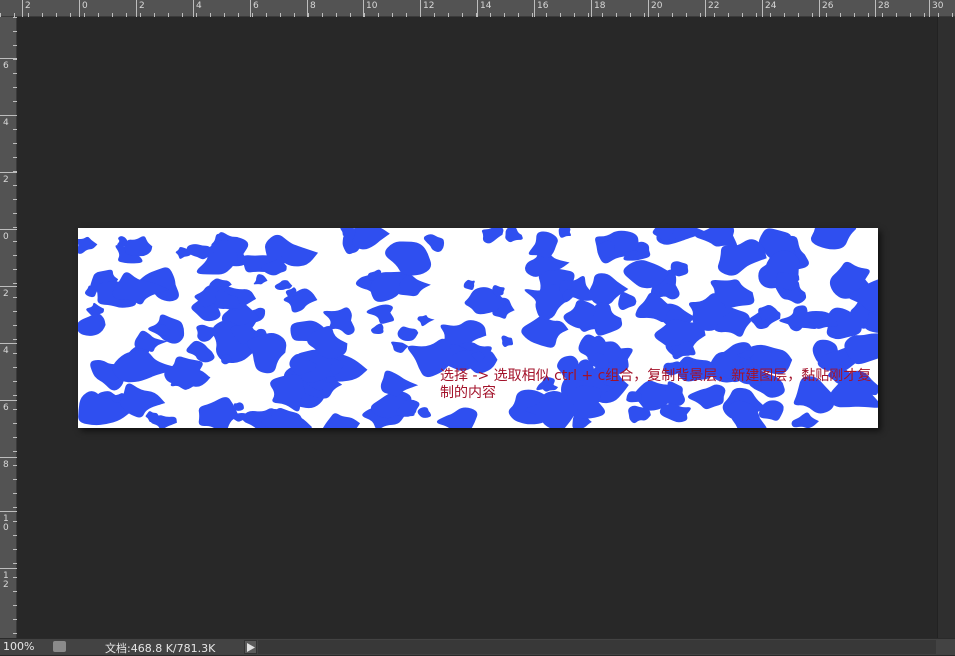  What do you see at coordinates (714, 6) in the screenshot?
I see `ruler-label: 22` at bounding box center [714, 6].